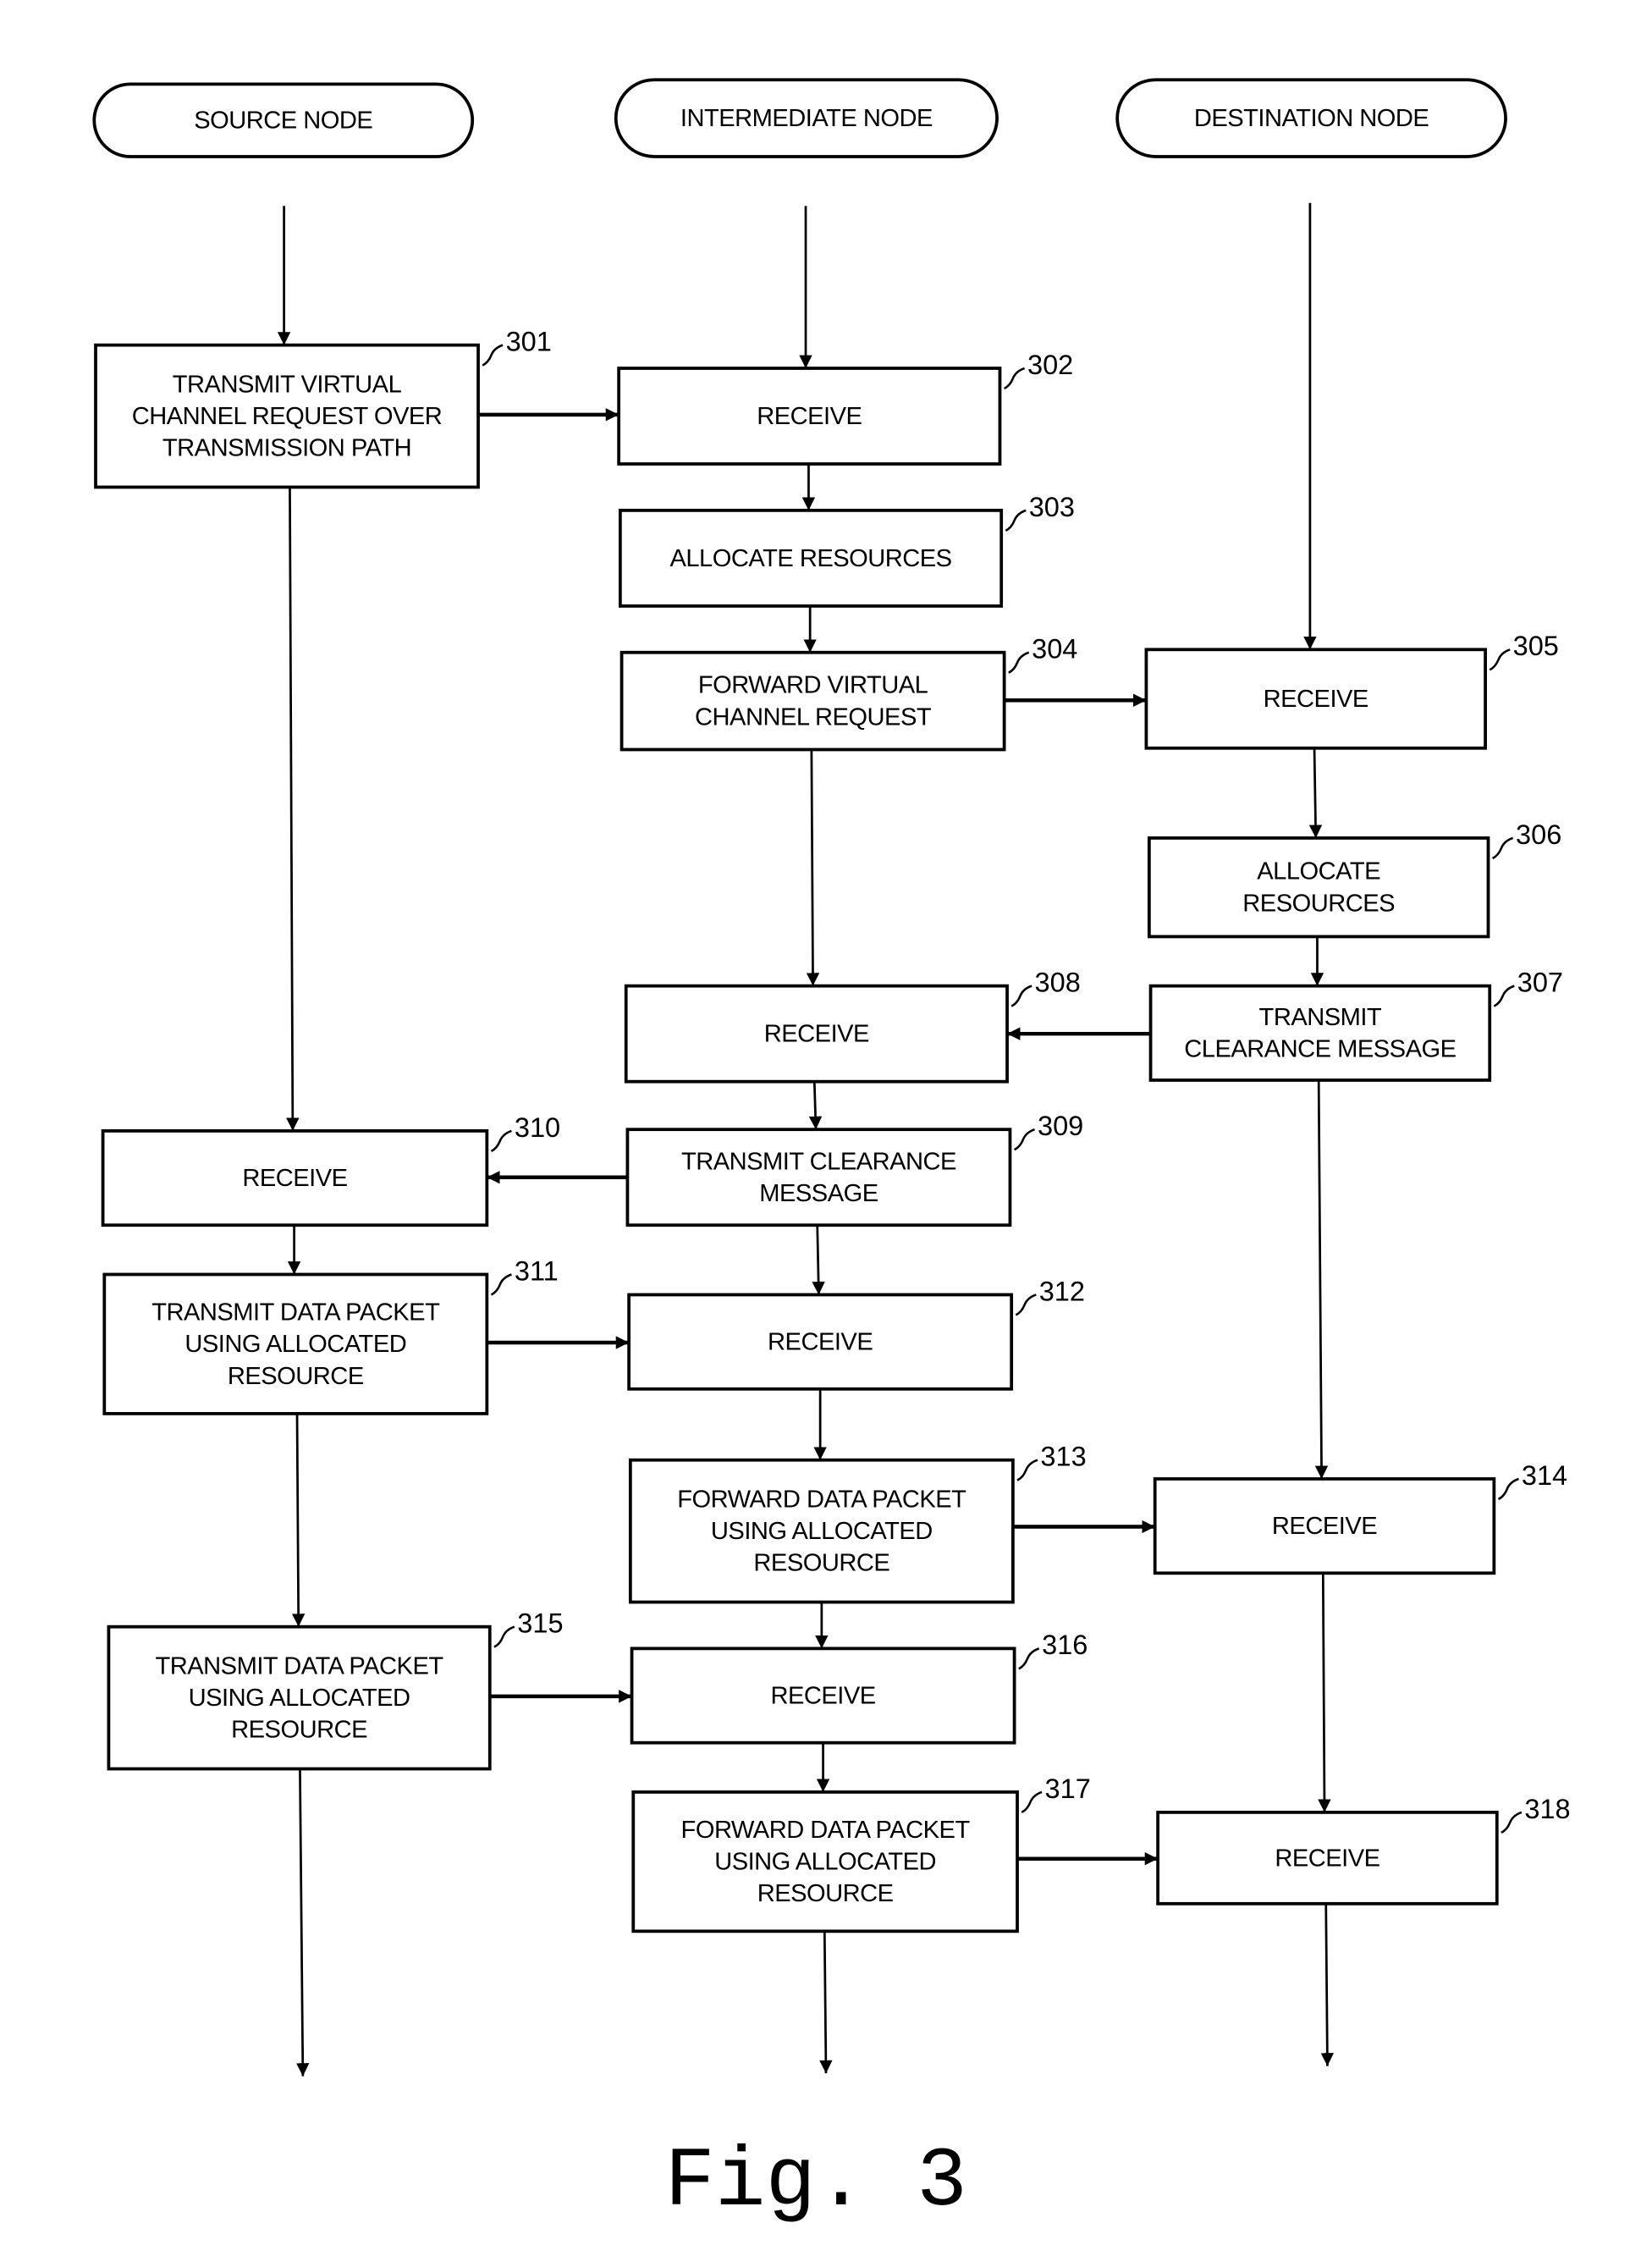  I want to click on reference-numeral: 306, so click(1538, 834).